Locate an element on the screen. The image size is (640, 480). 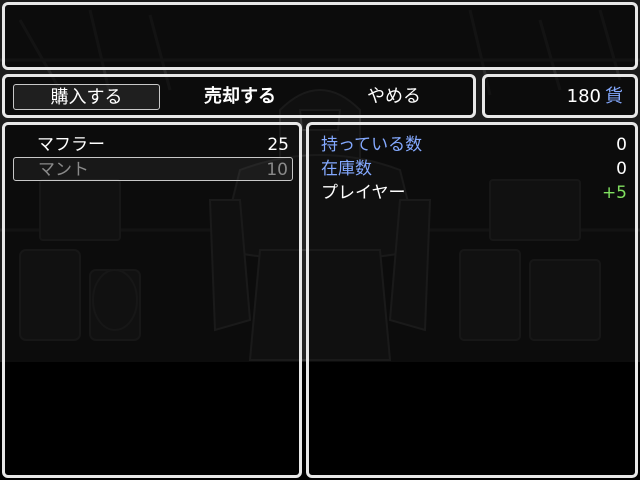
item-price: 10 is located at coordinates (277, 170).